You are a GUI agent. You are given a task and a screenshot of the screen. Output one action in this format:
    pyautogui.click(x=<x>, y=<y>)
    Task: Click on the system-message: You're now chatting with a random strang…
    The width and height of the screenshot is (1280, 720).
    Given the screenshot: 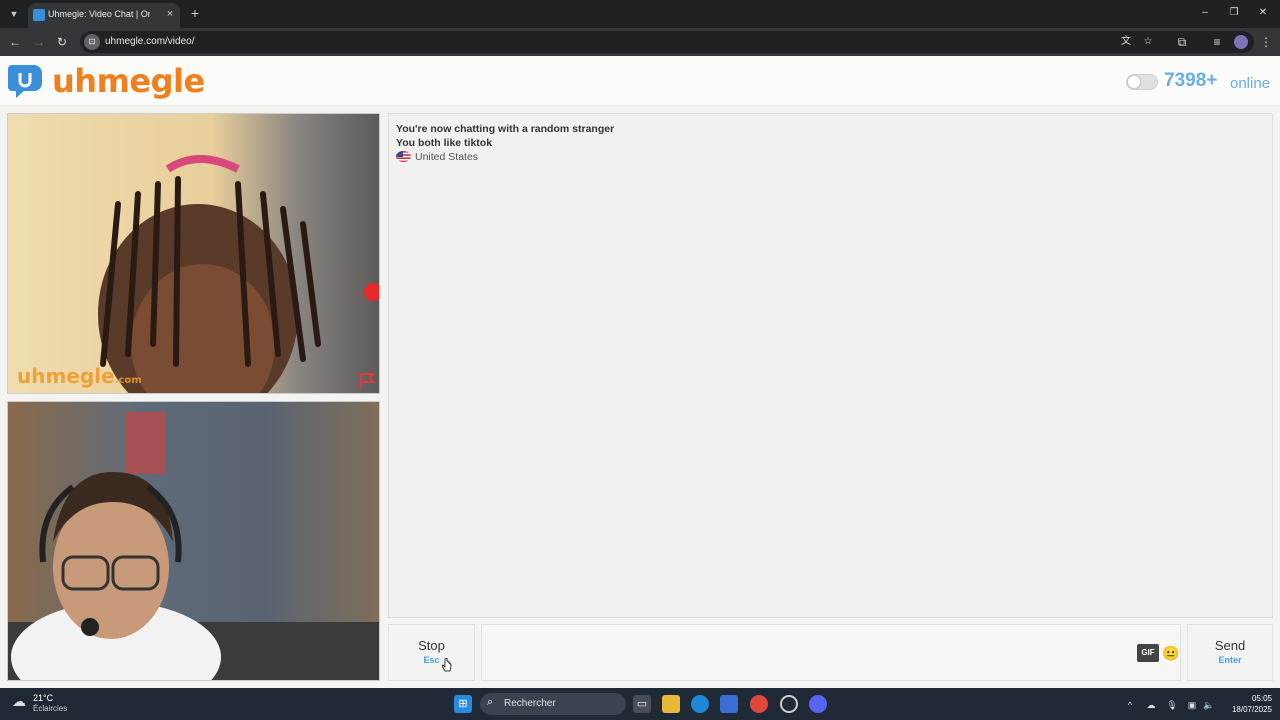 What is the action you would take?
    pyautogui.click(x=505, y=129)
    